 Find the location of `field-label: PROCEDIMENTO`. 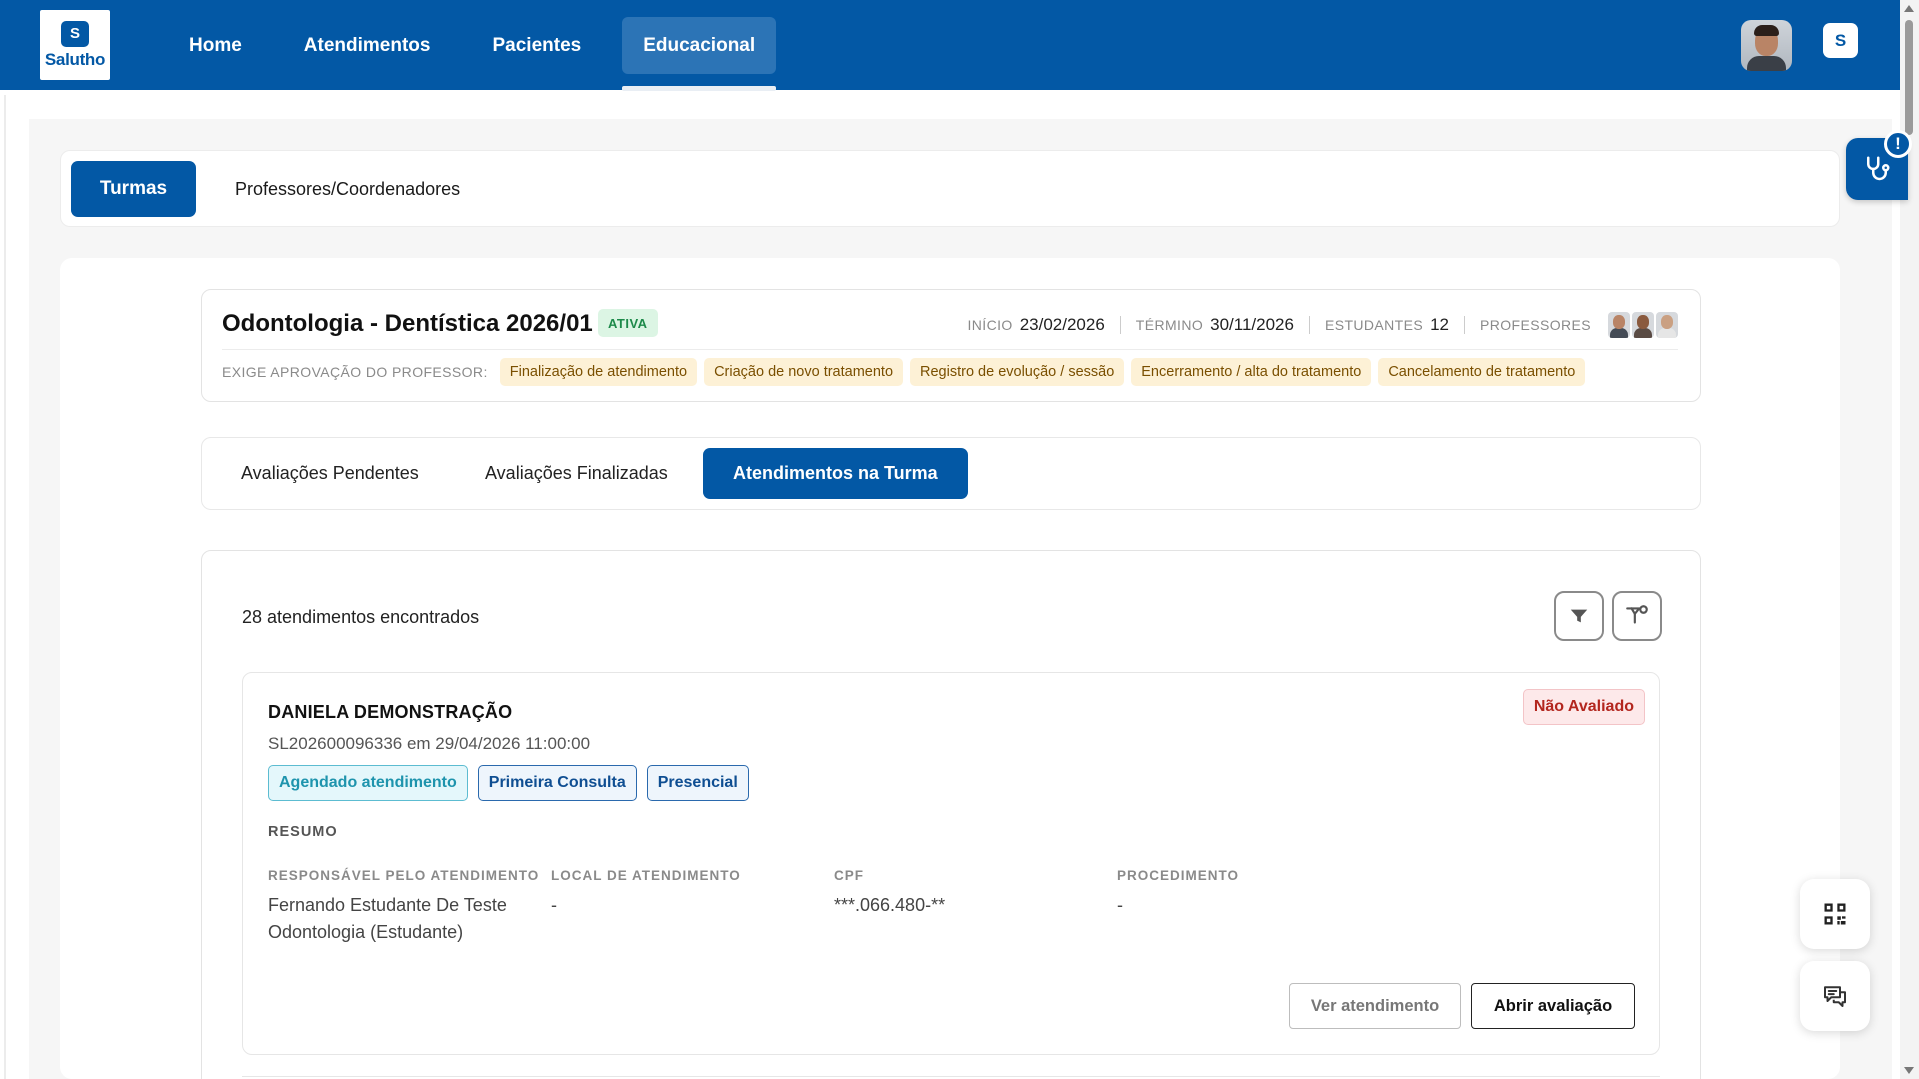

field-label: PROCEDIMENTO is located at coordinates (1178, 875).